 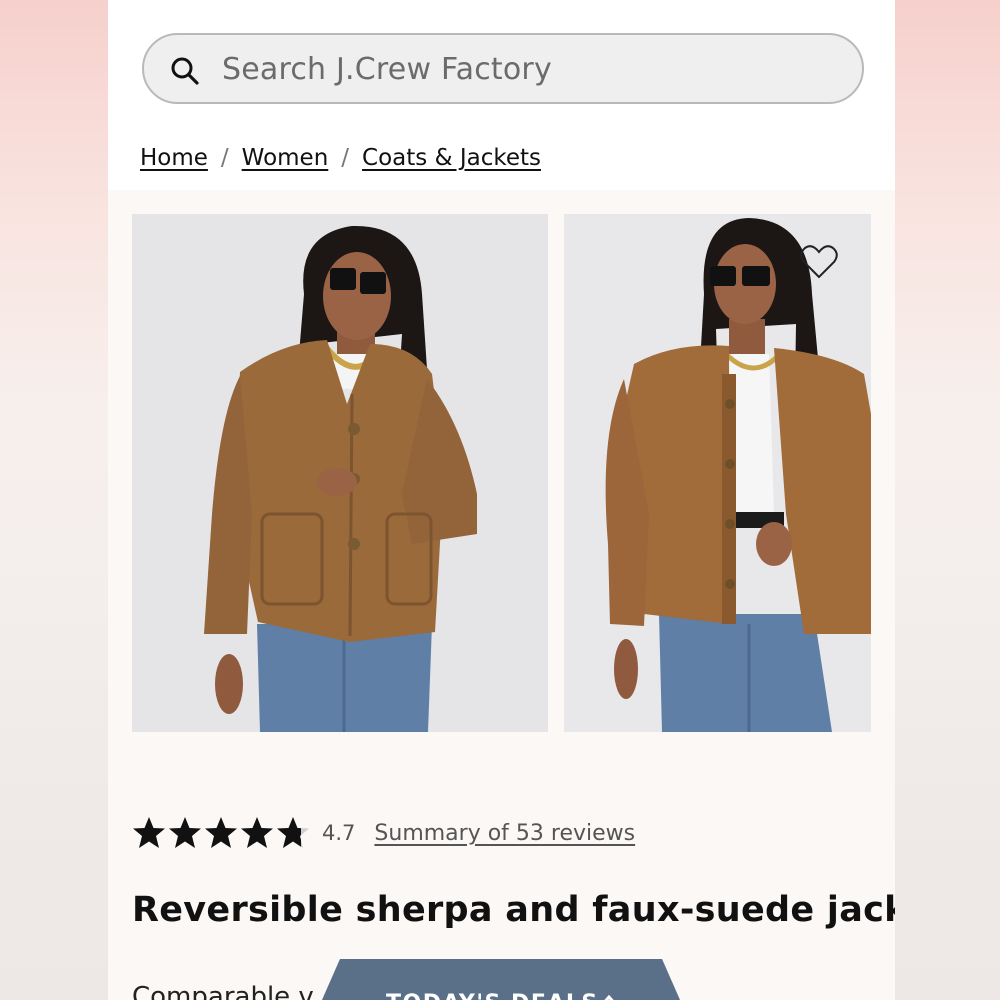 I want to click on rating-row: 4.7 Summary of 53 reviews, so click(x=383, y=833).